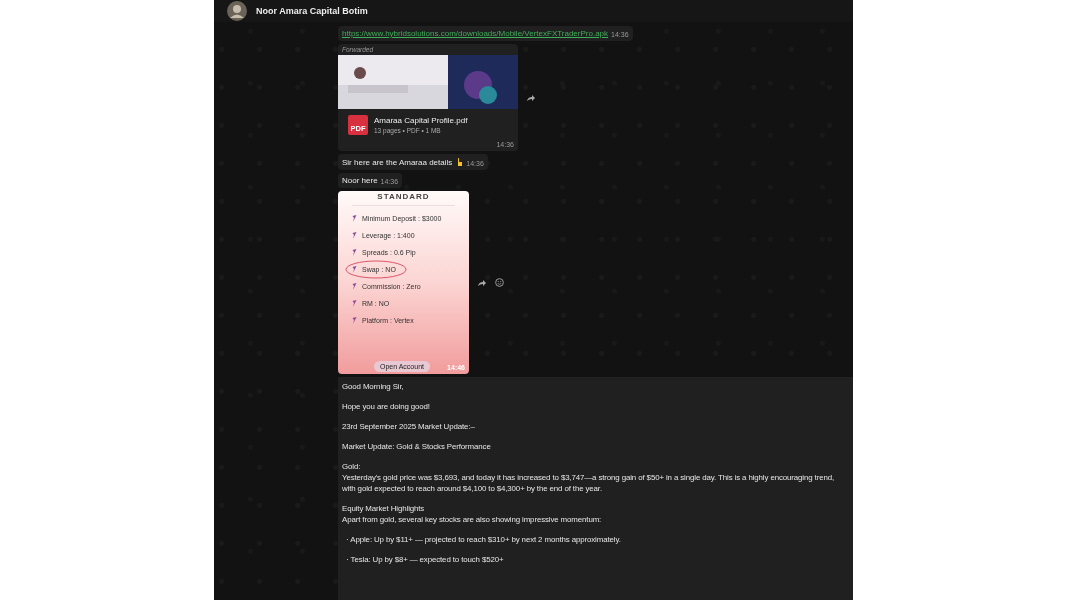  I want to click on file-name: Amaraa Capital Profile.pdf, so click(421, 120).